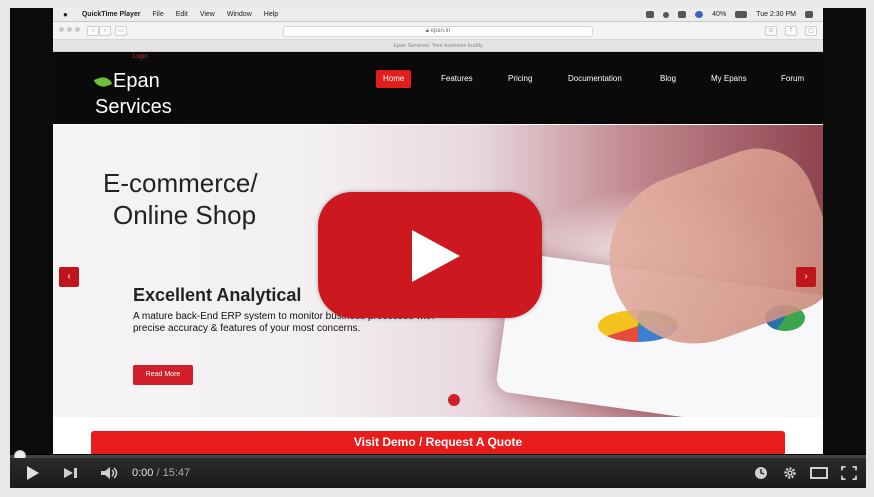 This screenshot has width=874, height=497. What do you see at coordinates (793, 78) in the screenshot?
I see `nav-forum: Forum` at bounding box center [793, 78].